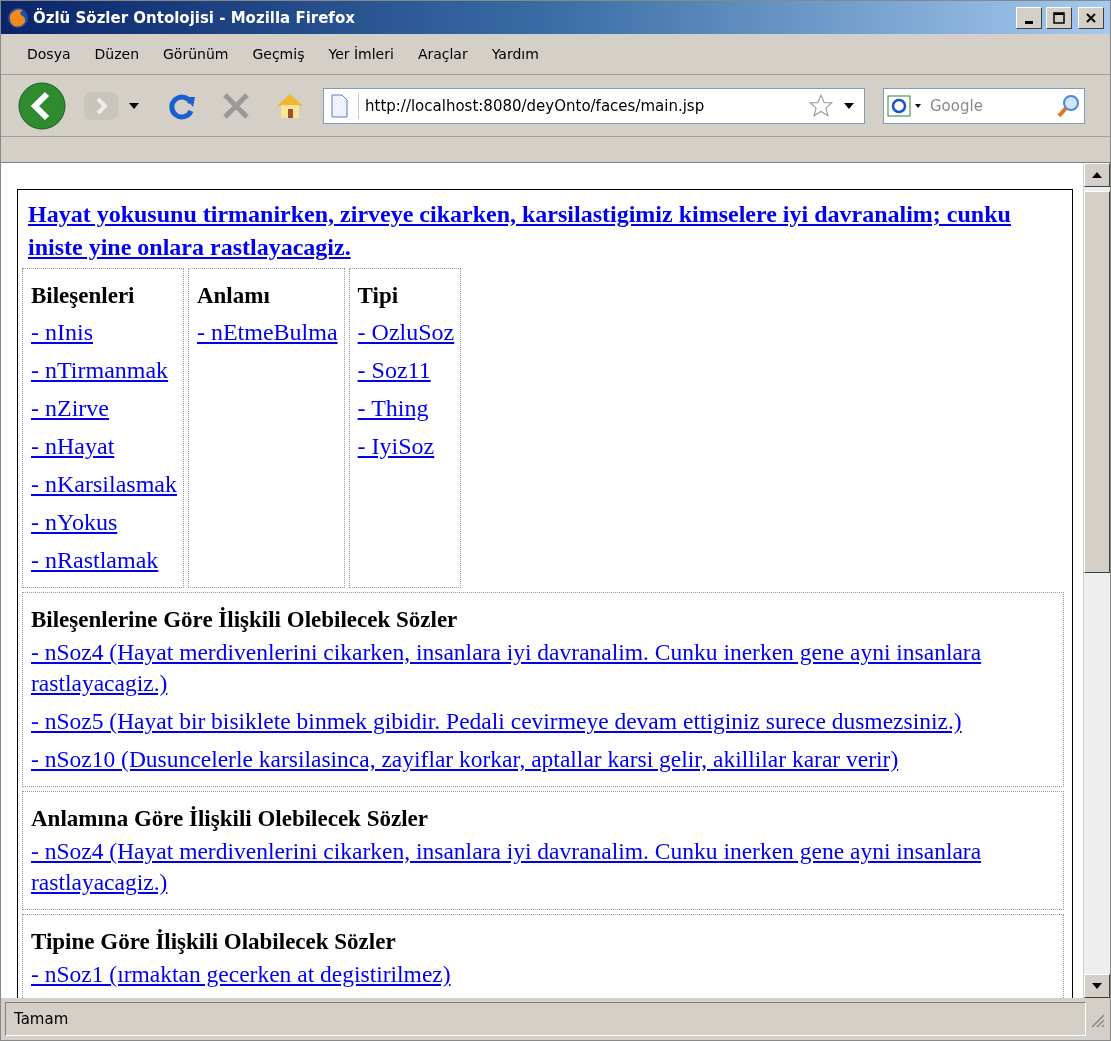 The height and width of the screenshot is (1041, 1111). Describe the element at coordinates (406, 370) in the screenshot. I see `concept-link: - Soz11` at that location.